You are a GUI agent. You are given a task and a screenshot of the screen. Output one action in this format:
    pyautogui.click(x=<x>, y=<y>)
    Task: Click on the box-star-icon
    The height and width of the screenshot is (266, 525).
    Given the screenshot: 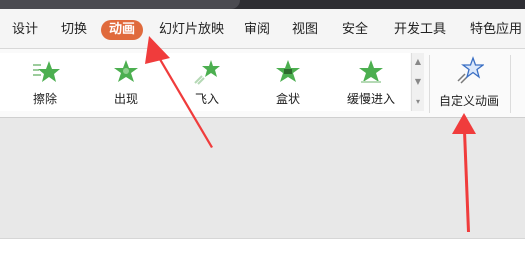 What is the action you would take?
    pyautogui.click(x=288, y=71)
    